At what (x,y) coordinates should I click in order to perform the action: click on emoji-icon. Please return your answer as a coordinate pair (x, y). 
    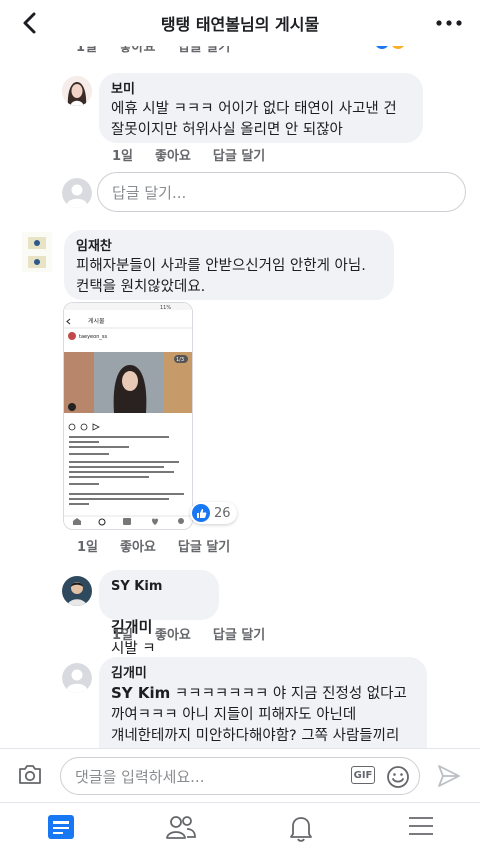
    Looking at the image, I should click on (398, 777).